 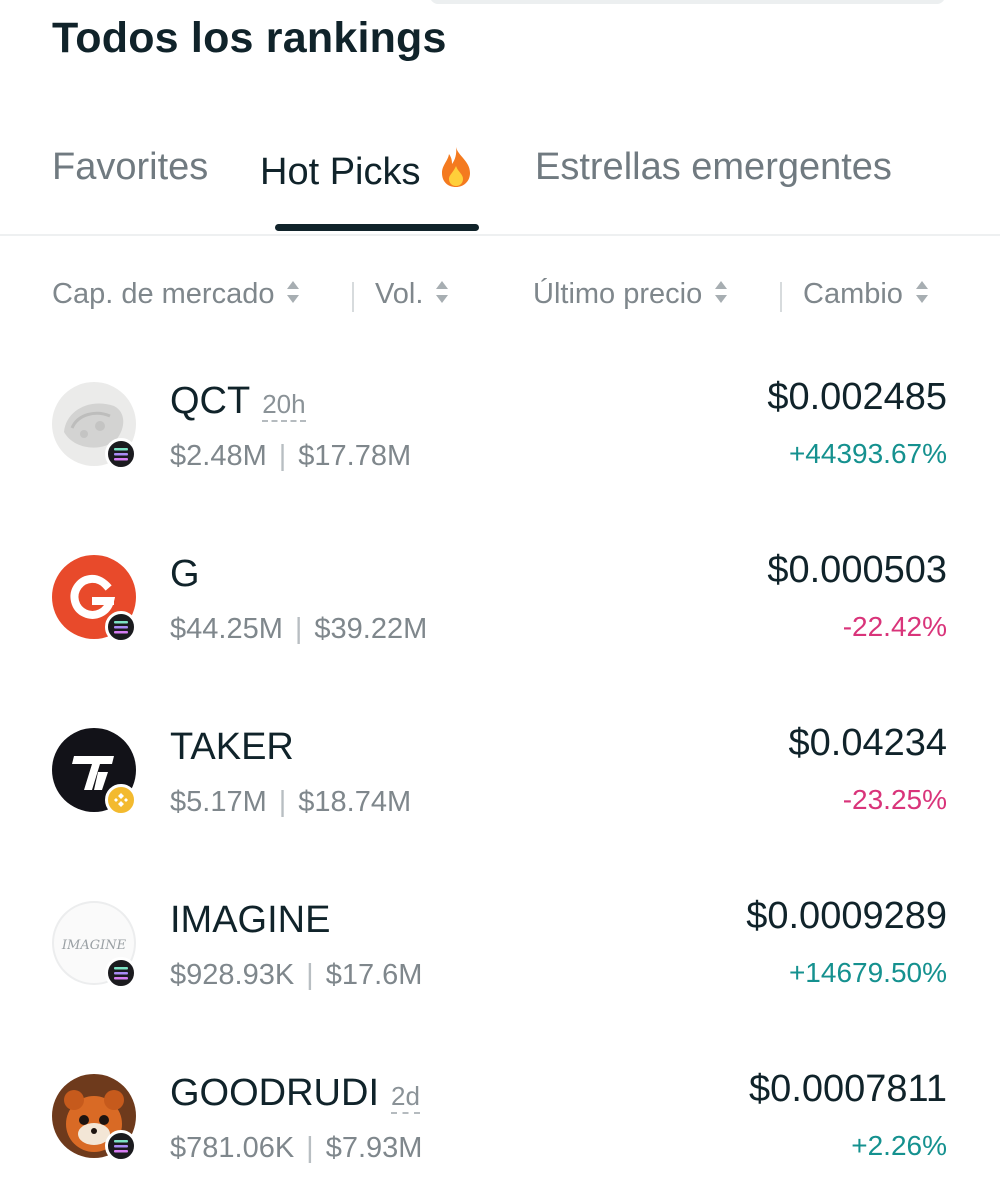 I want to click on tab-label: Hot Picks, so click(x=340, y=172).